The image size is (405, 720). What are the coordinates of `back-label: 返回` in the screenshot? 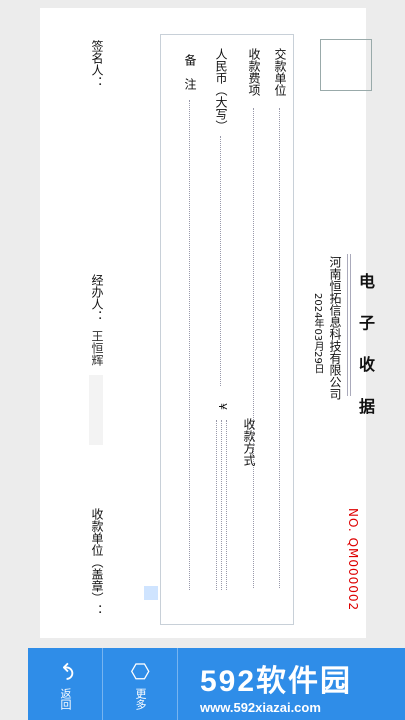 It's located at (65, 698).